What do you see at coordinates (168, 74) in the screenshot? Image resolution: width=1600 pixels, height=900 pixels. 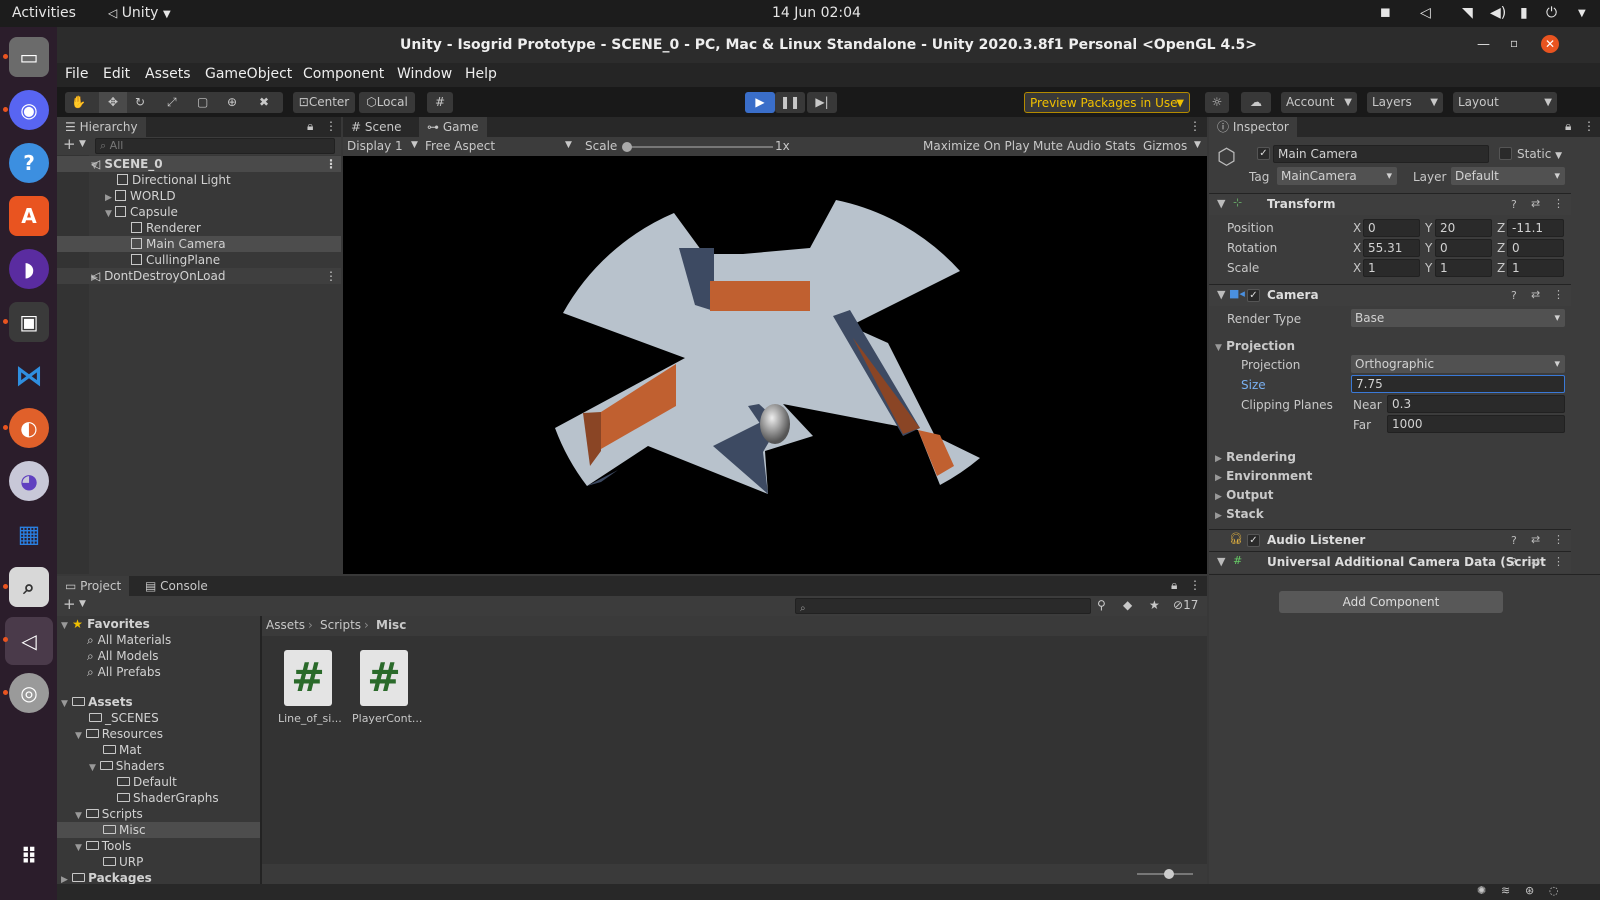 I see `menu-assets: Assets` at bounding box center [168, 74].